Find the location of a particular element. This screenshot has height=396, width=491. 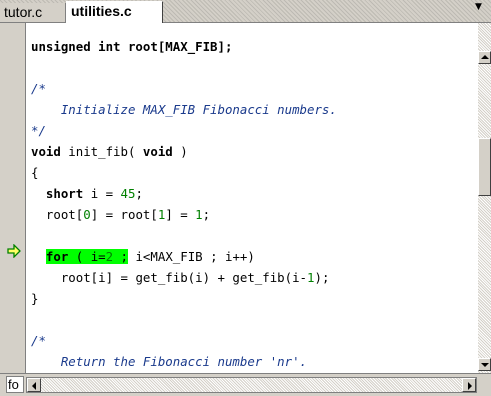

comment-open-2: /* is located at coordinates (38, 340).